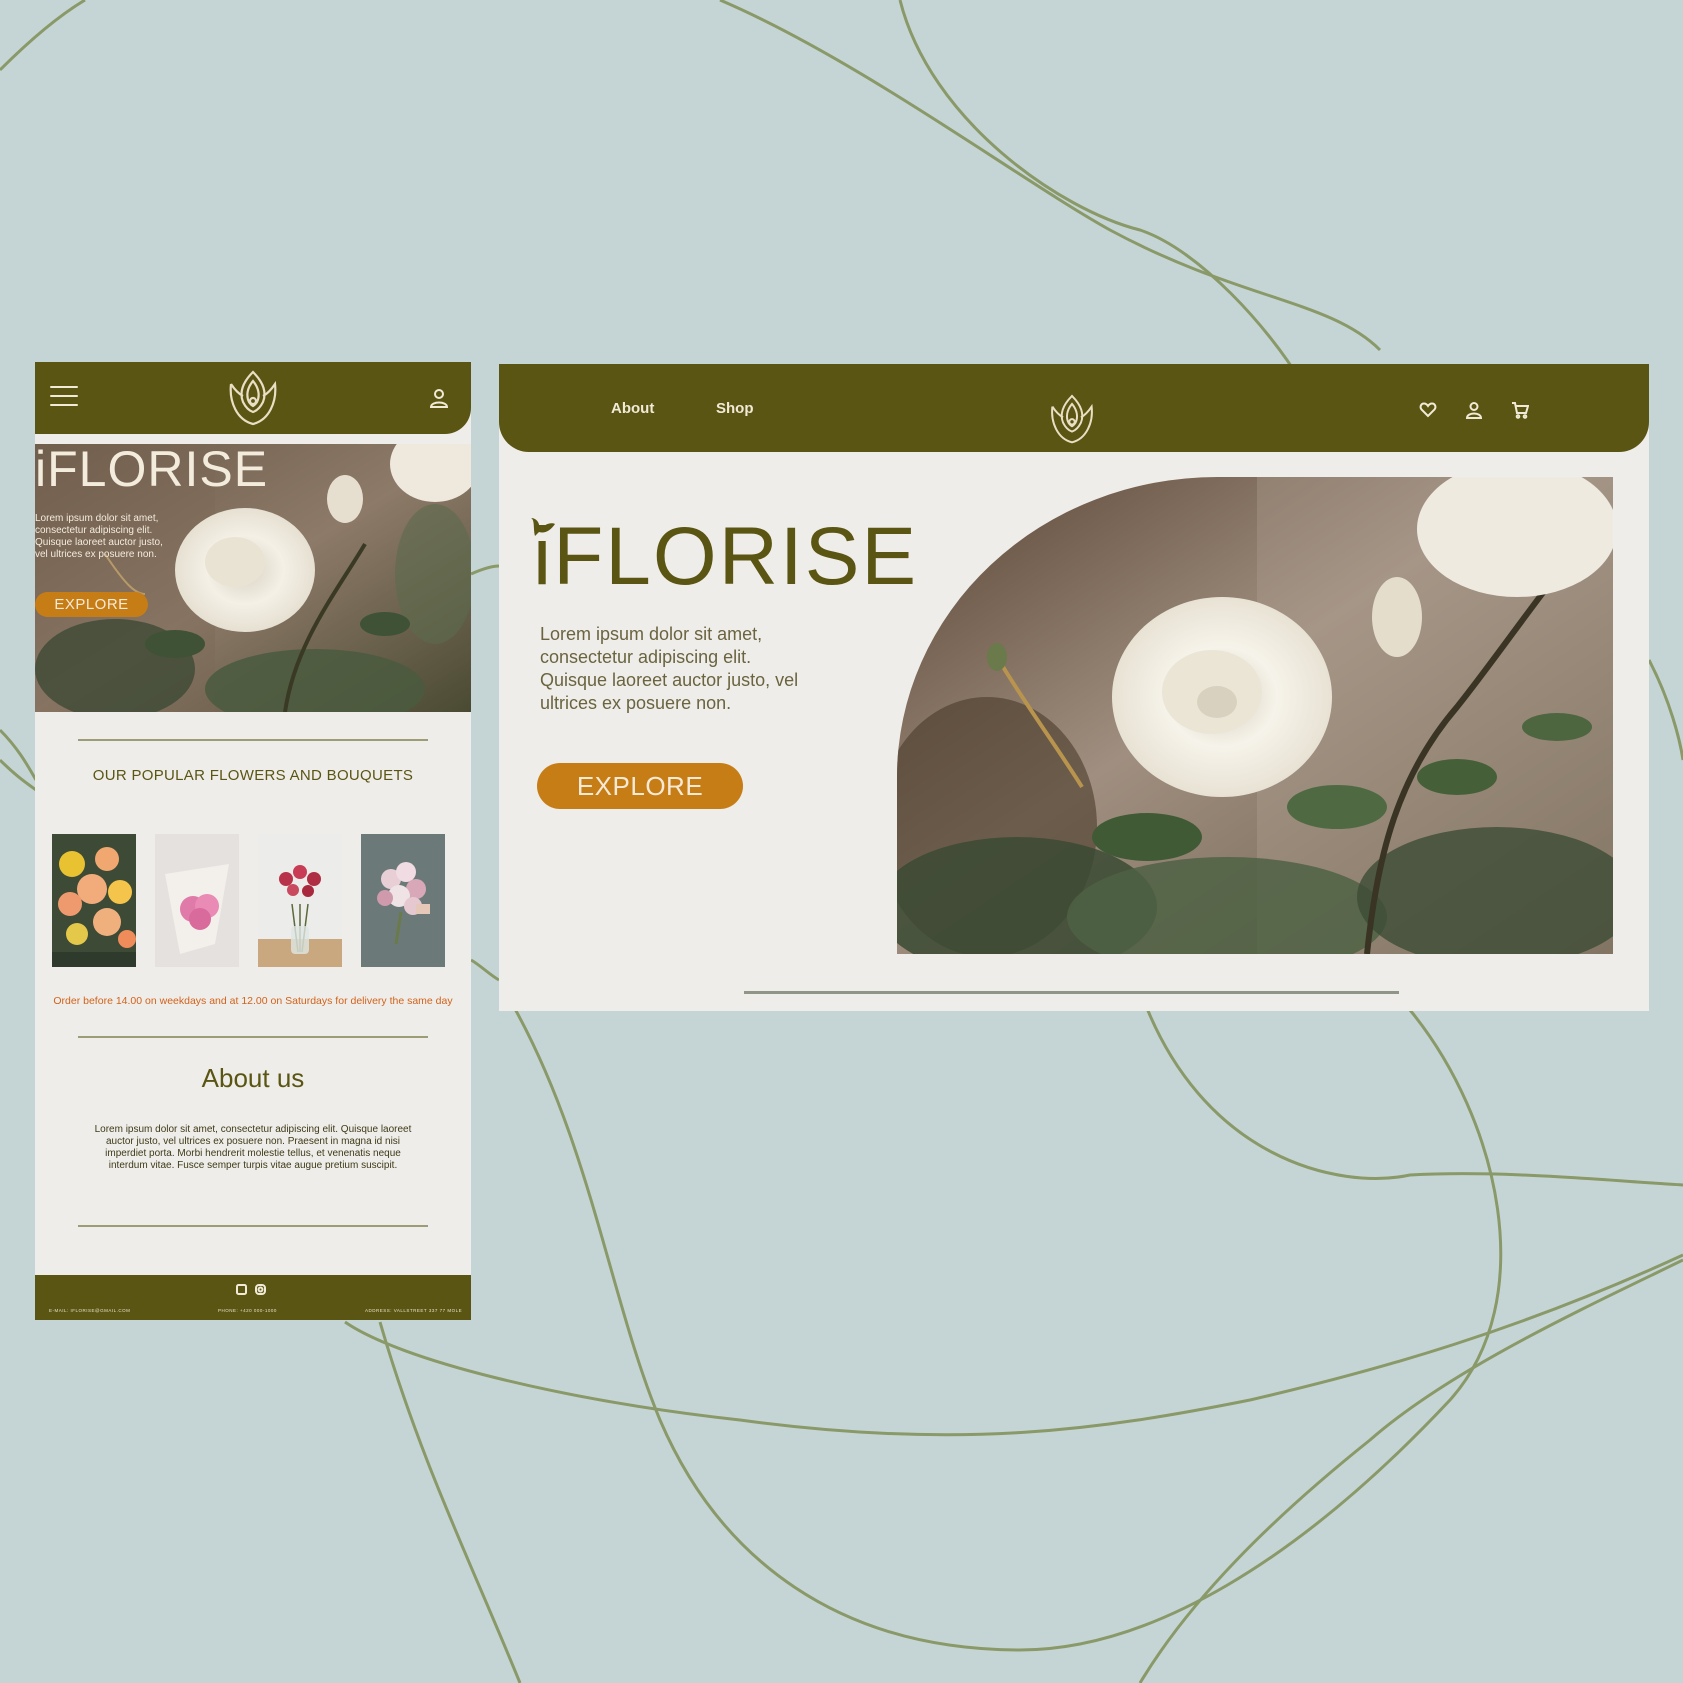 The width and height of the screenshot is (1683, 1683). What do you see at coordinates (1520, 410) in the screenshot?
I see `cart-icon` at bounding box center [1520, 410].